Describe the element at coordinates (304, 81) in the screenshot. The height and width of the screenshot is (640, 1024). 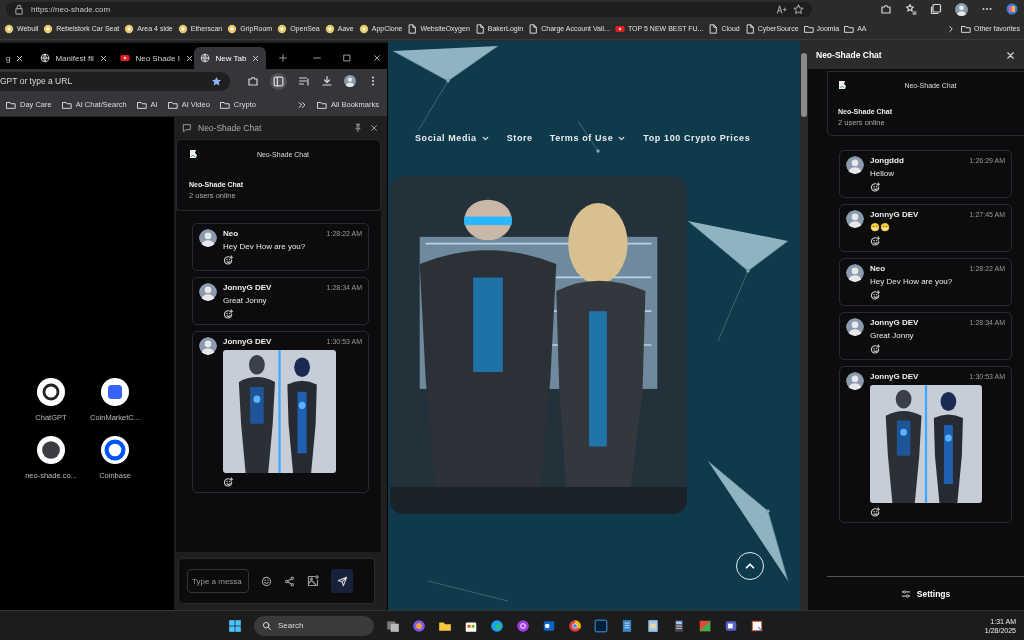
I see `reading-list-icon` at that location.